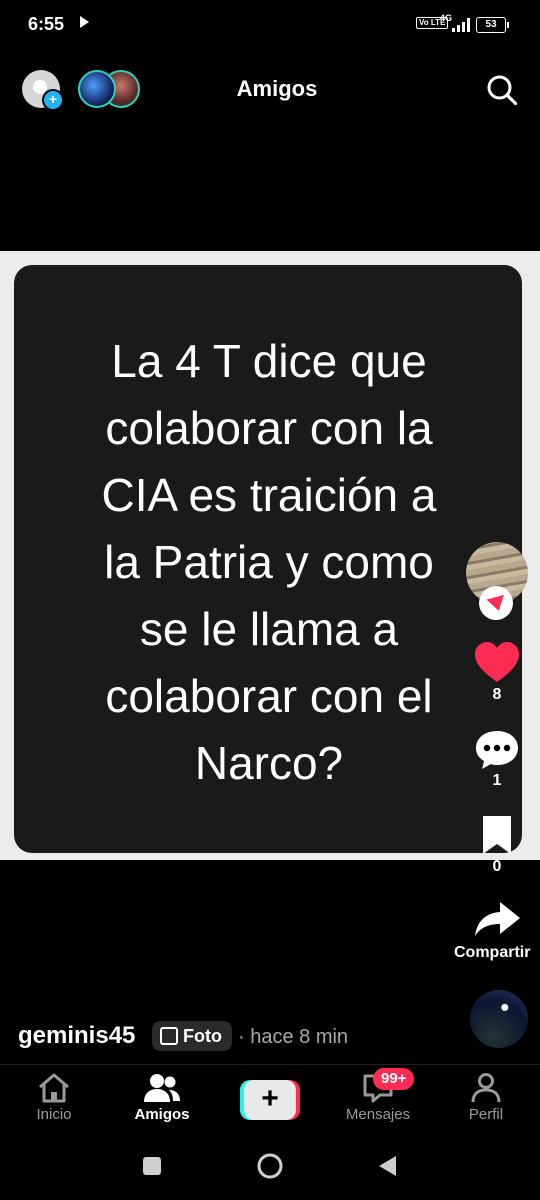 The width and height of the screenshot is (540, 1200). What do you see at coordinates (492, 25) in the screenshot?
I see `battery-icon: 53` at bounding box center [492, 25].